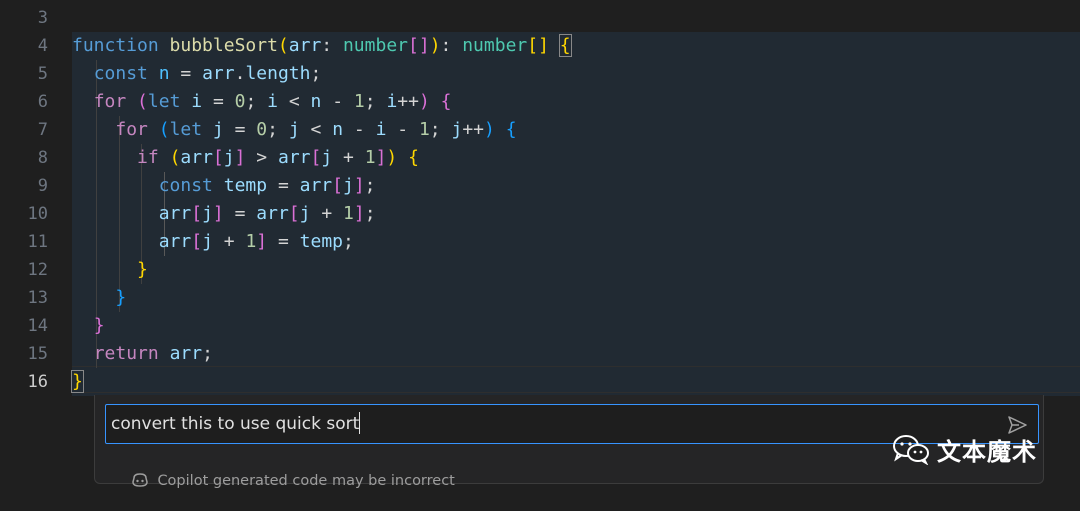  Describe the element at coordinates (37, 382) in the screenshot. I see `line-number-active: 16` at that location.